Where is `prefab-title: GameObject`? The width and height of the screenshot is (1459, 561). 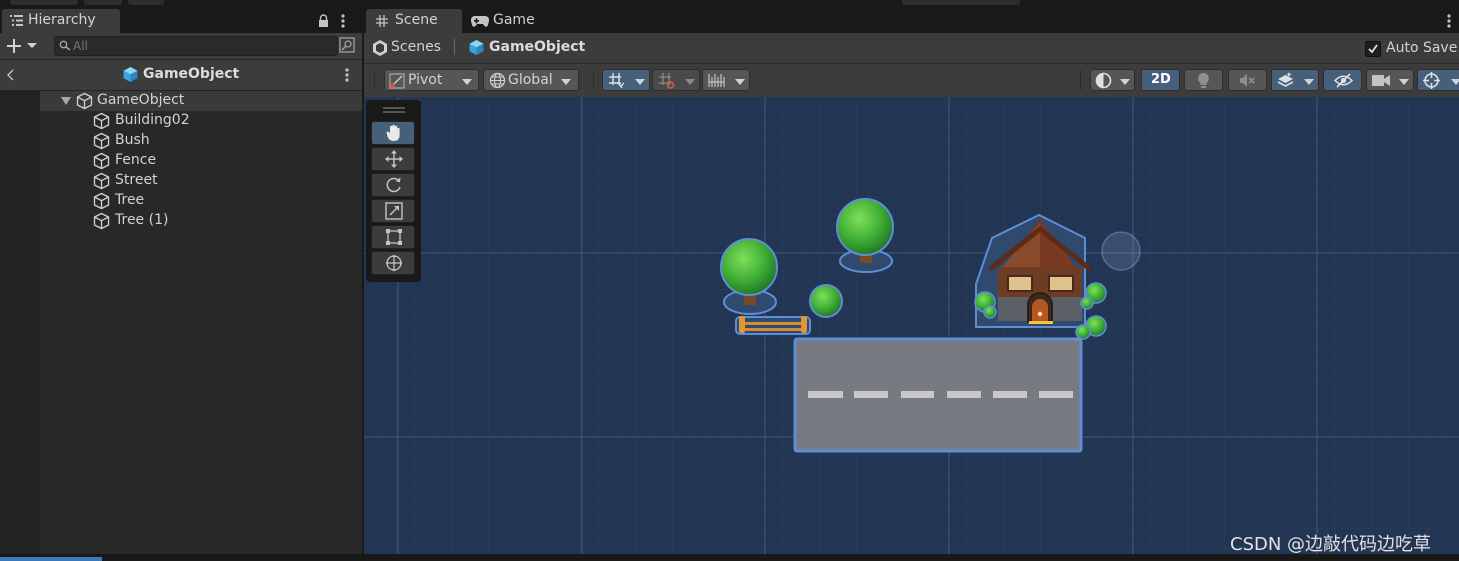 prefab-title: GameObject is located at coordinates (191, 74).